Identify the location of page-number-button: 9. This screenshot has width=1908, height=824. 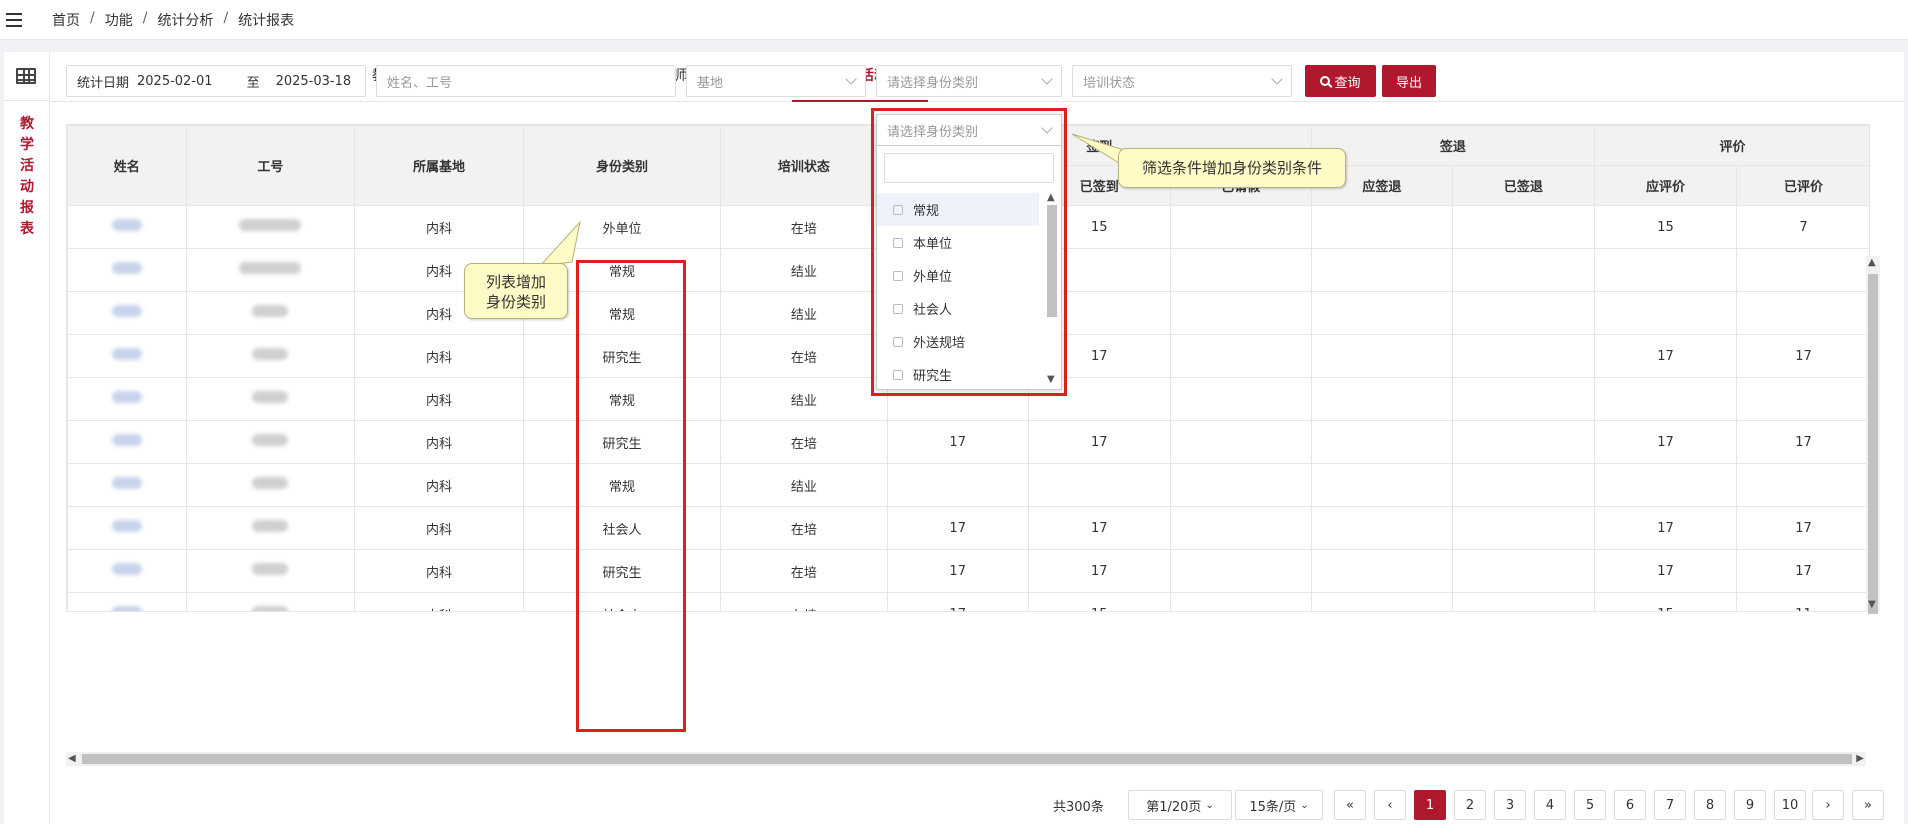
(1750, 805).